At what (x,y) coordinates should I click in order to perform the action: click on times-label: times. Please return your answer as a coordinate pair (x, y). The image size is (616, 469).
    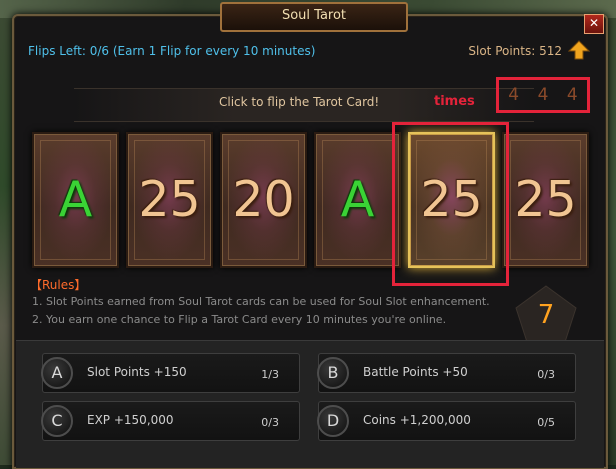
    Looking at the image, I should click on (454, 101).